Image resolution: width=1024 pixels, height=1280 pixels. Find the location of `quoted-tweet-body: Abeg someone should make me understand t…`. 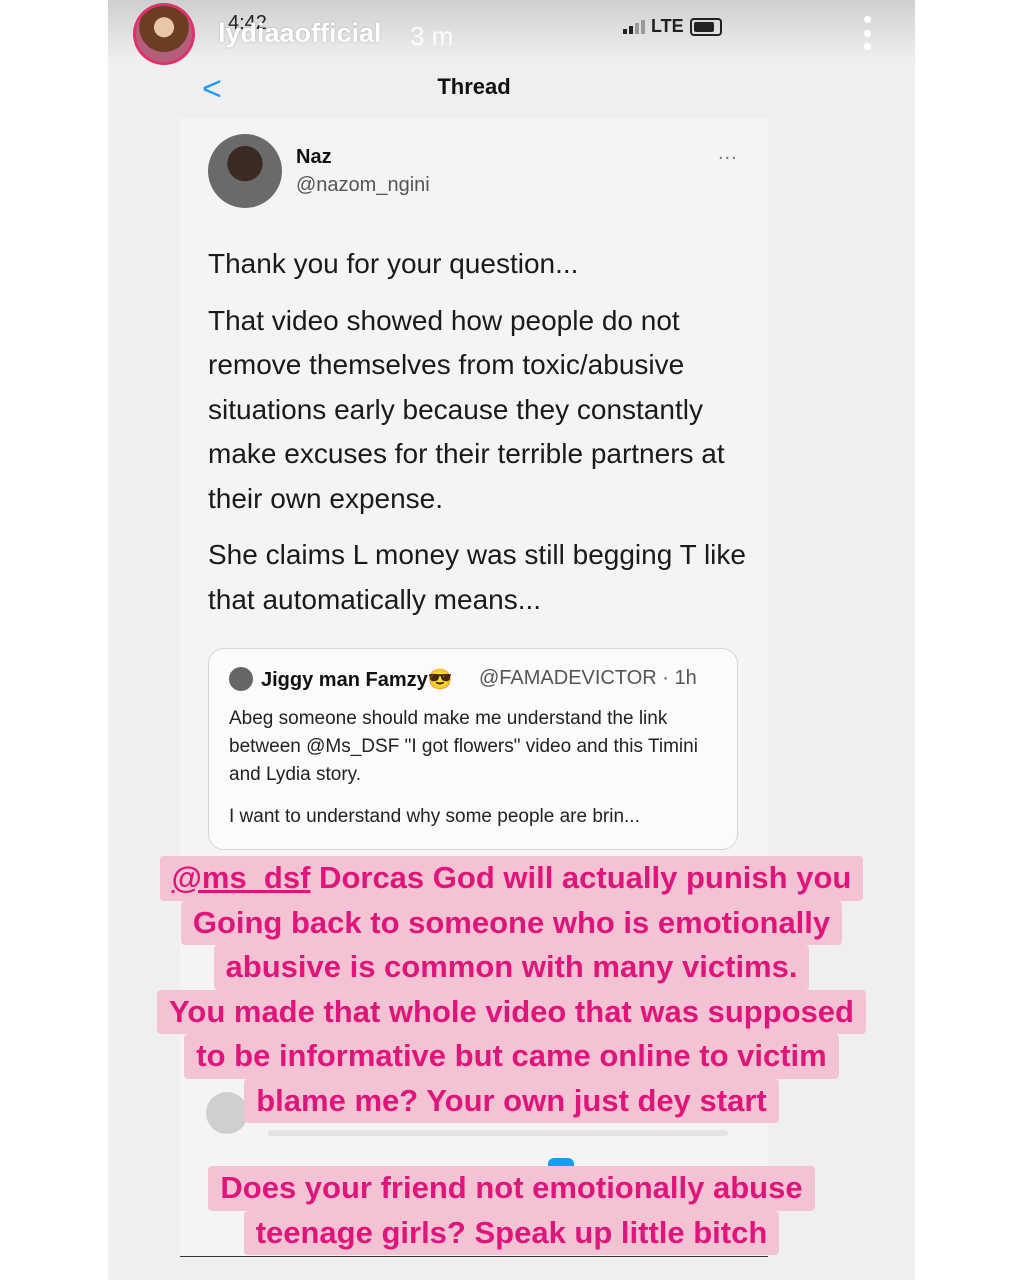

quoted-tweet-body: Abeg someone should make me understand t… is located at coordinates (479, 775).